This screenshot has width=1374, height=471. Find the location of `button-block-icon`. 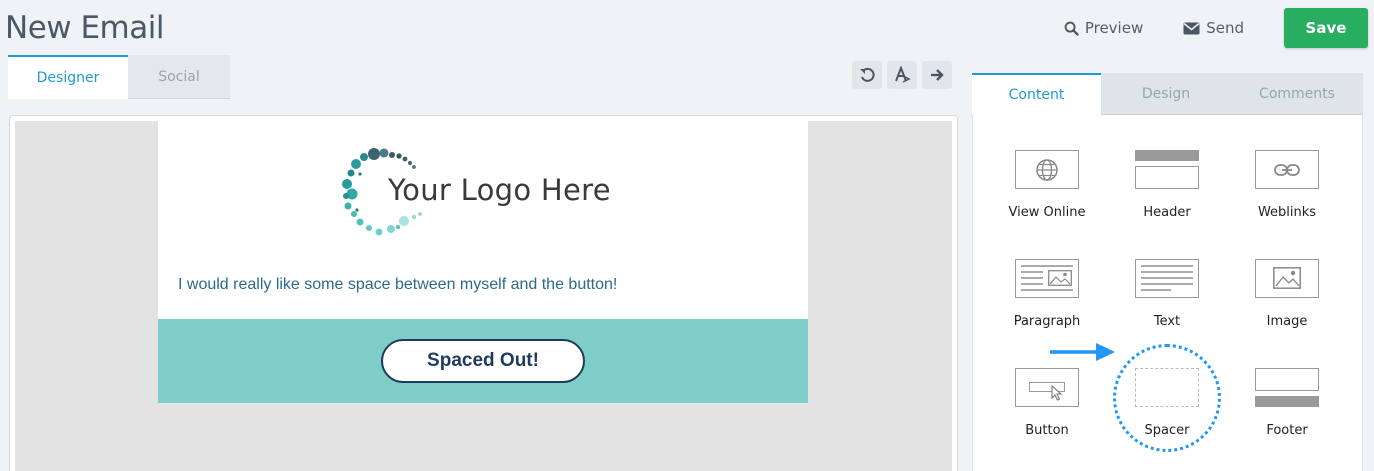

button-block-icon is located at coordinates (1047, 387).